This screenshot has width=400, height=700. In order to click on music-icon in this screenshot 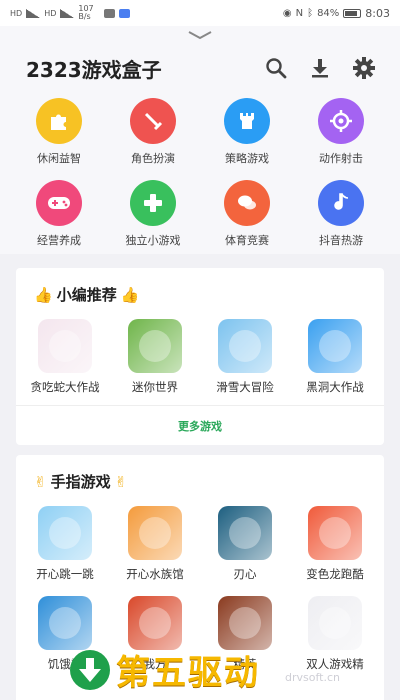, I will do `click(341, 203)`.